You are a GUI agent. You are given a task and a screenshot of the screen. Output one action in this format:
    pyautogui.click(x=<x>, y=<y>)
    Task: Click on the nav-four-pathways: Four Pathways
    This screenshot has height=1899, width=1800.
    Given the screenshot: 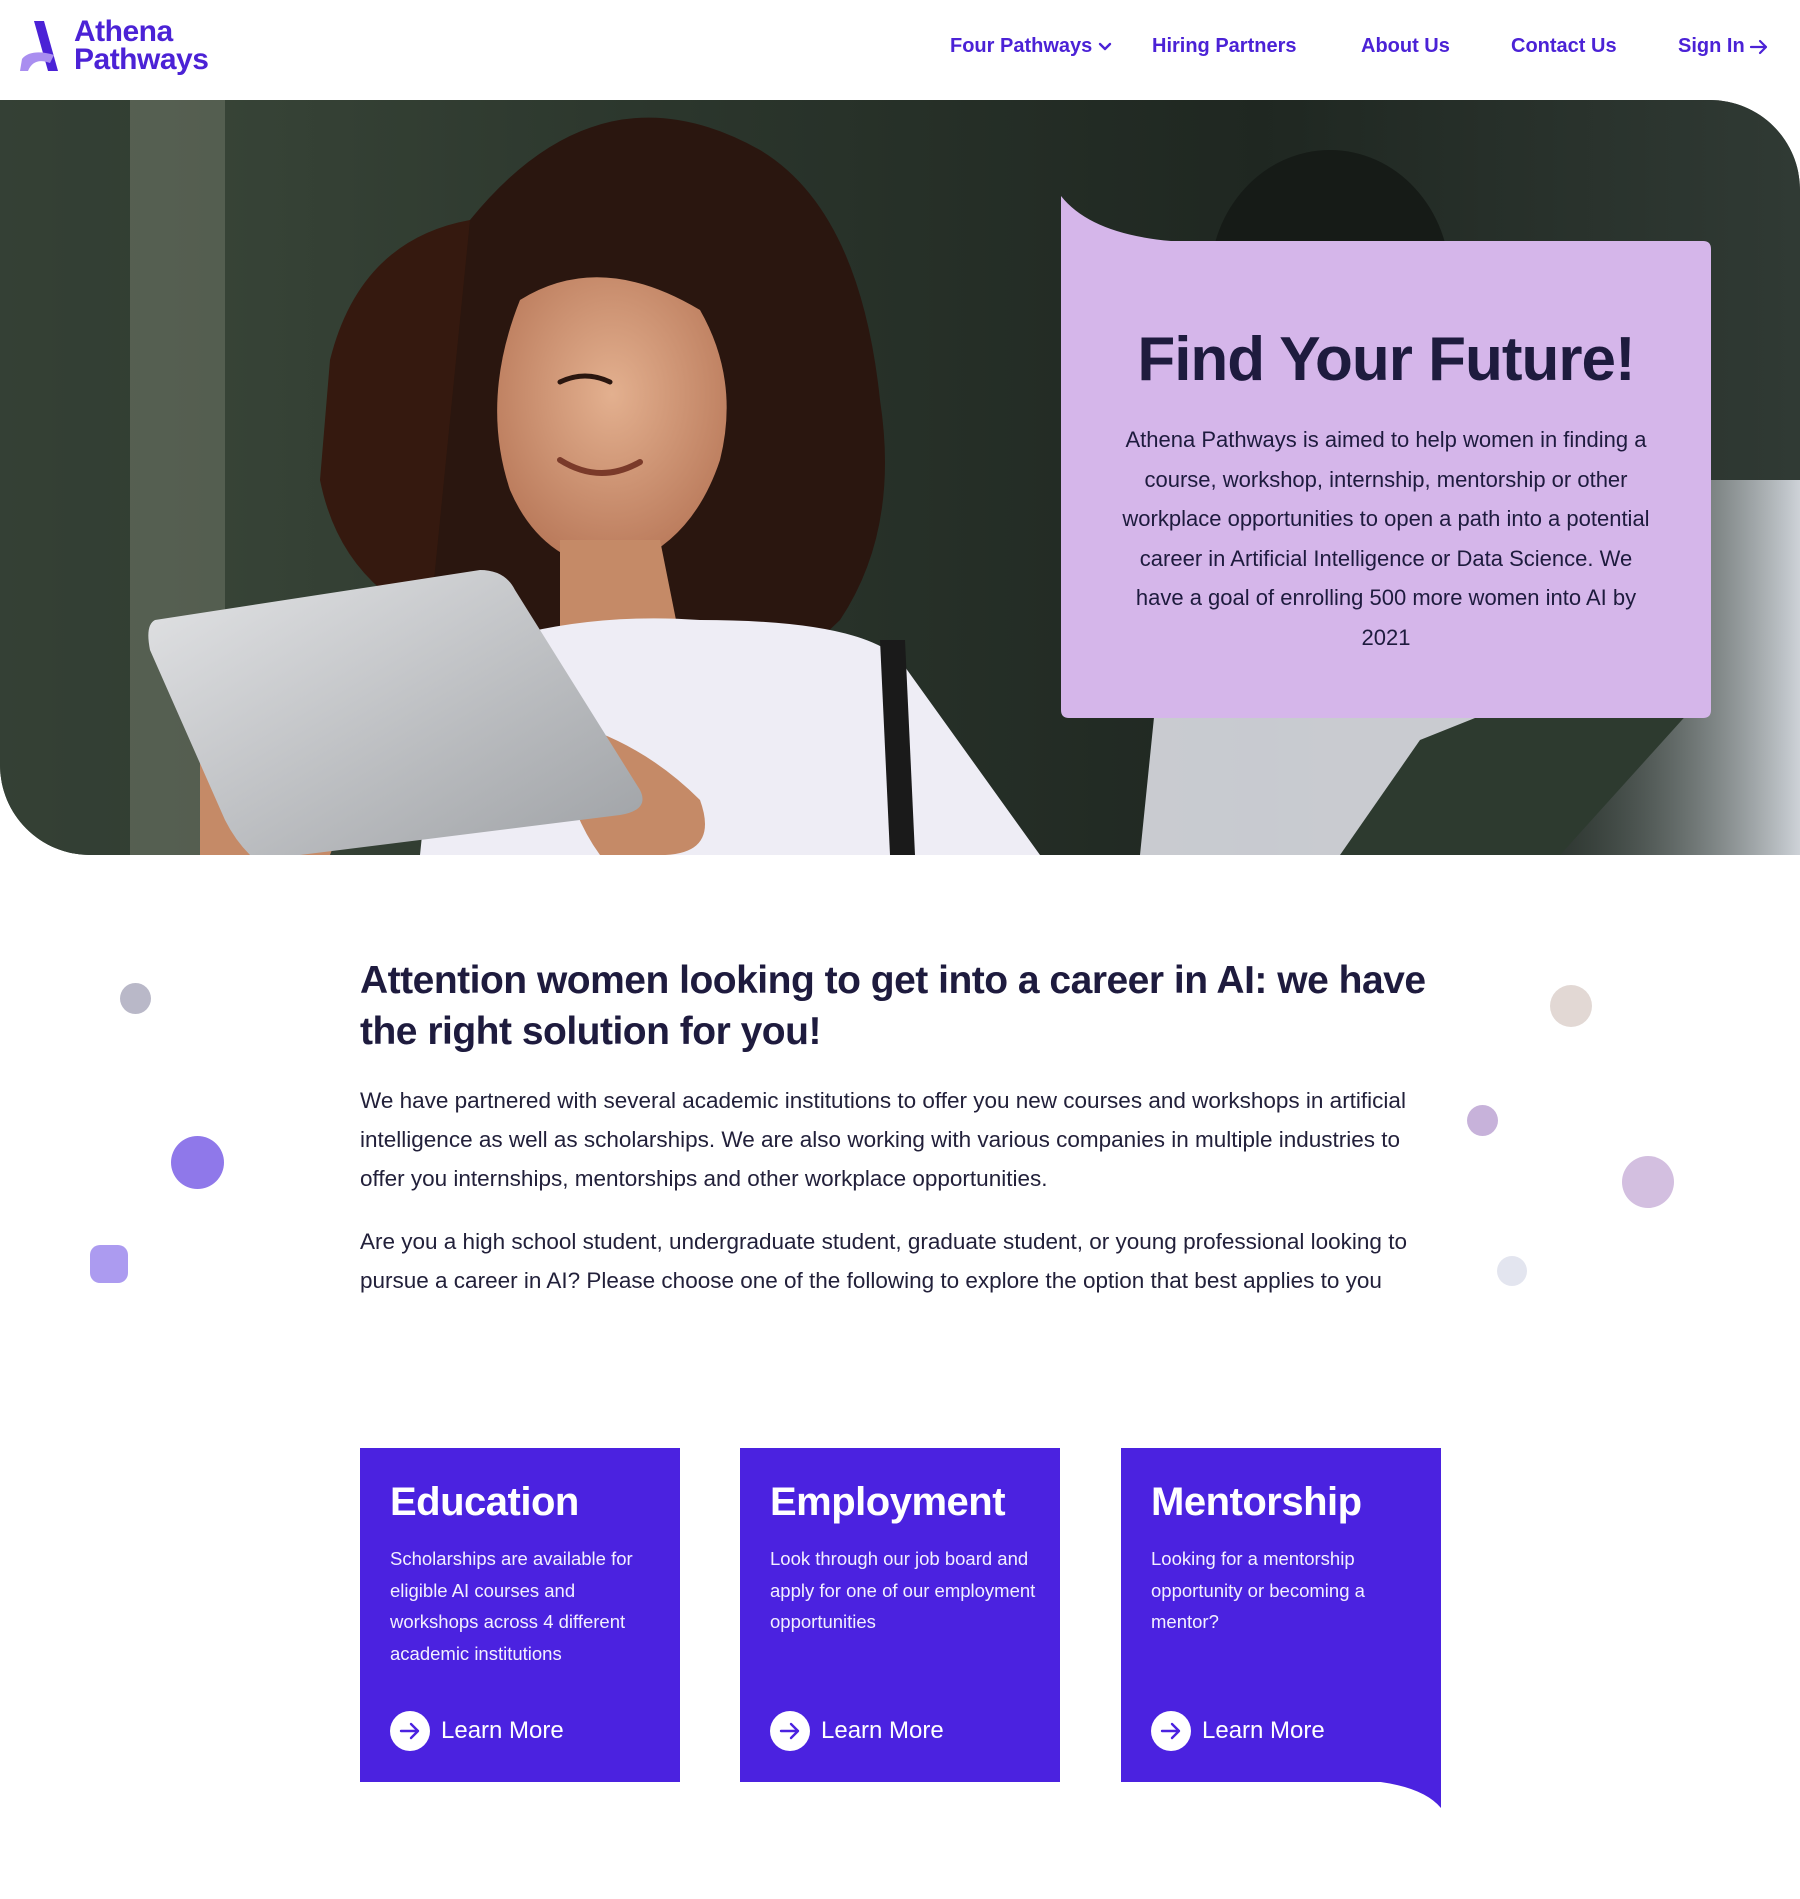 What is the action you would take?
    pyautogui.click(x=1031, y=46)
    